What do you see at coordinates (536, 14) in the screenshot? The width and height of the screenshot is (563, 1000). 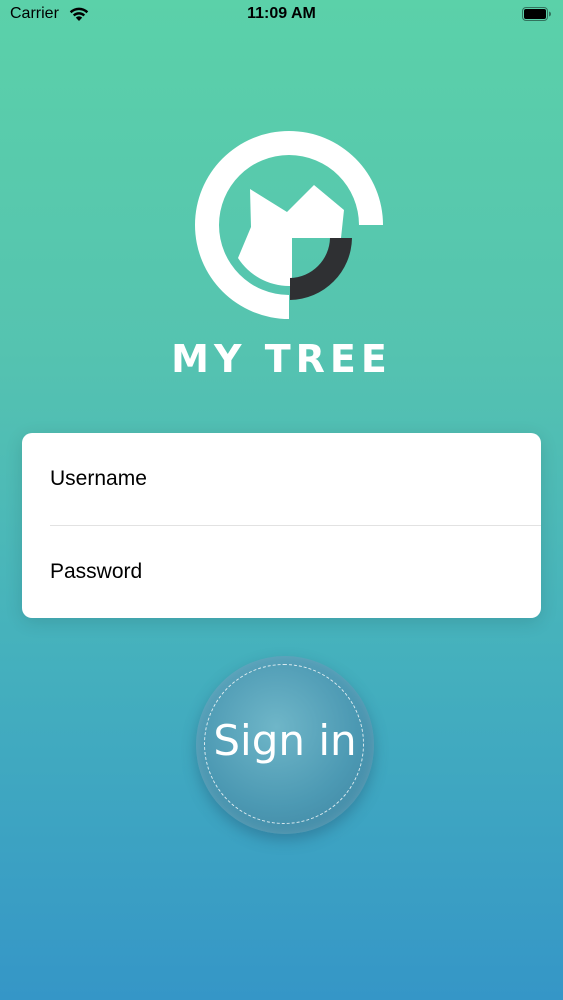 I see `battery-icon` at bounding box center [536, 14].